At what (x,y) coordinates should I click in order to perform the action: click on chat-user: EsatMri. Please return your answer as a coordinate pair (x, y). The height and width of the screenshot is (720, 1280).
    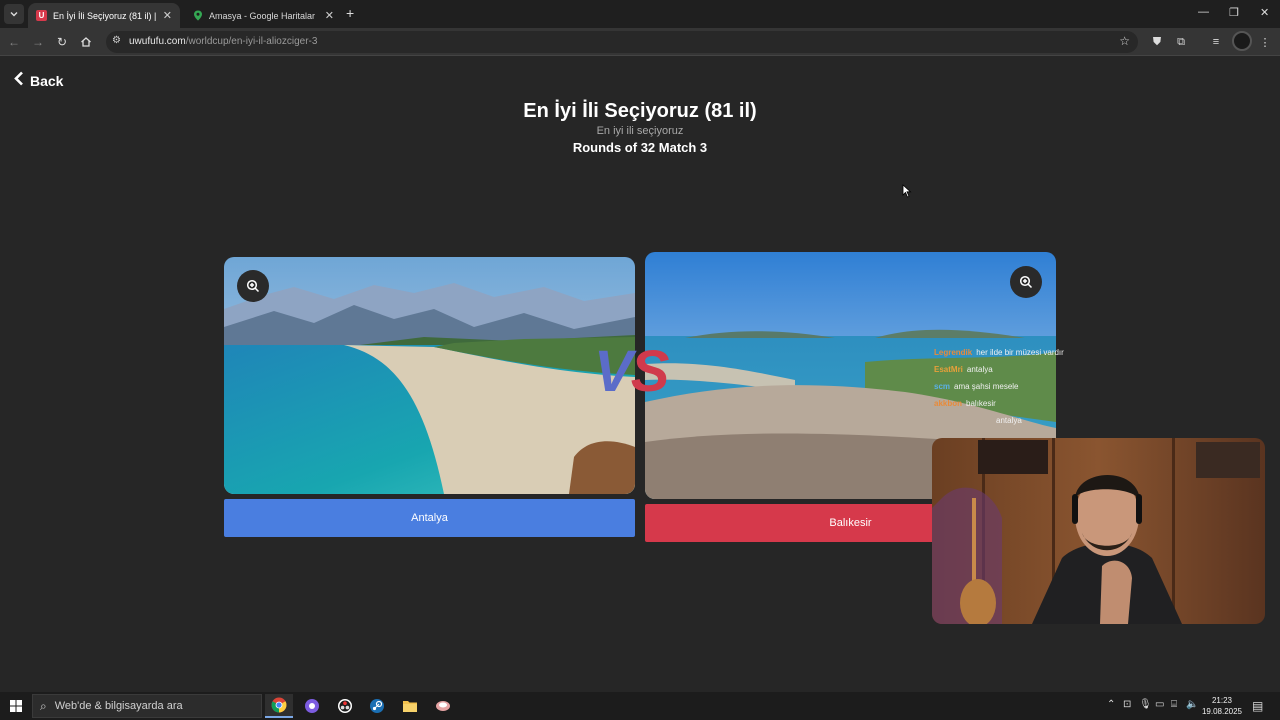
    Looking at the image, I should click on (948, 369).